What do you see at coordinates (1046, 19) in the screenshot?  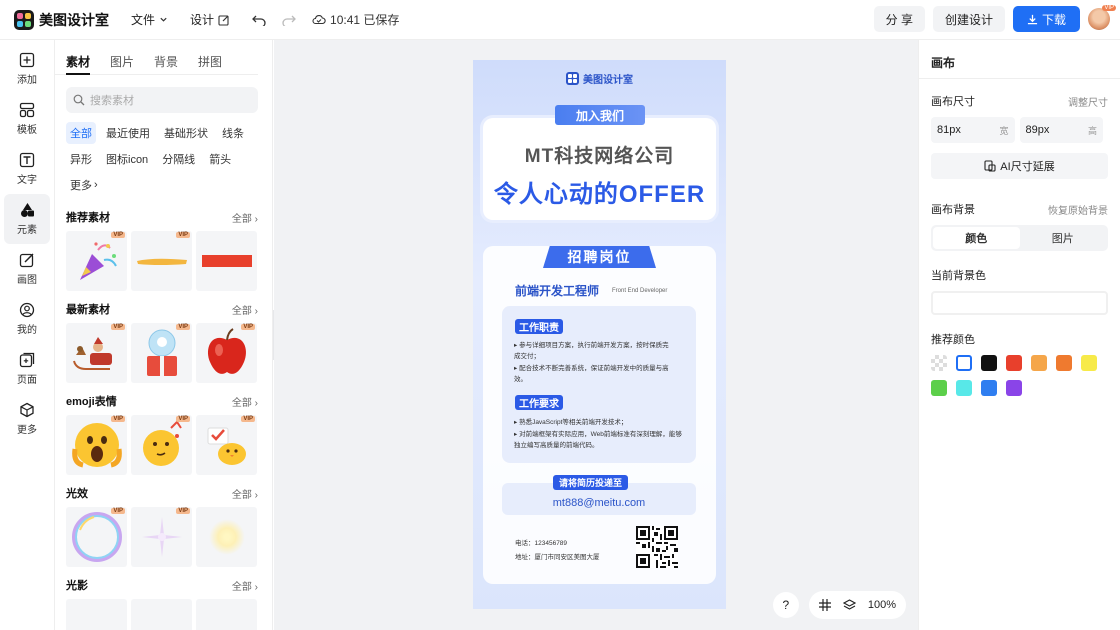 I see `download-button: 下载` at bounding box center [1046, 19].